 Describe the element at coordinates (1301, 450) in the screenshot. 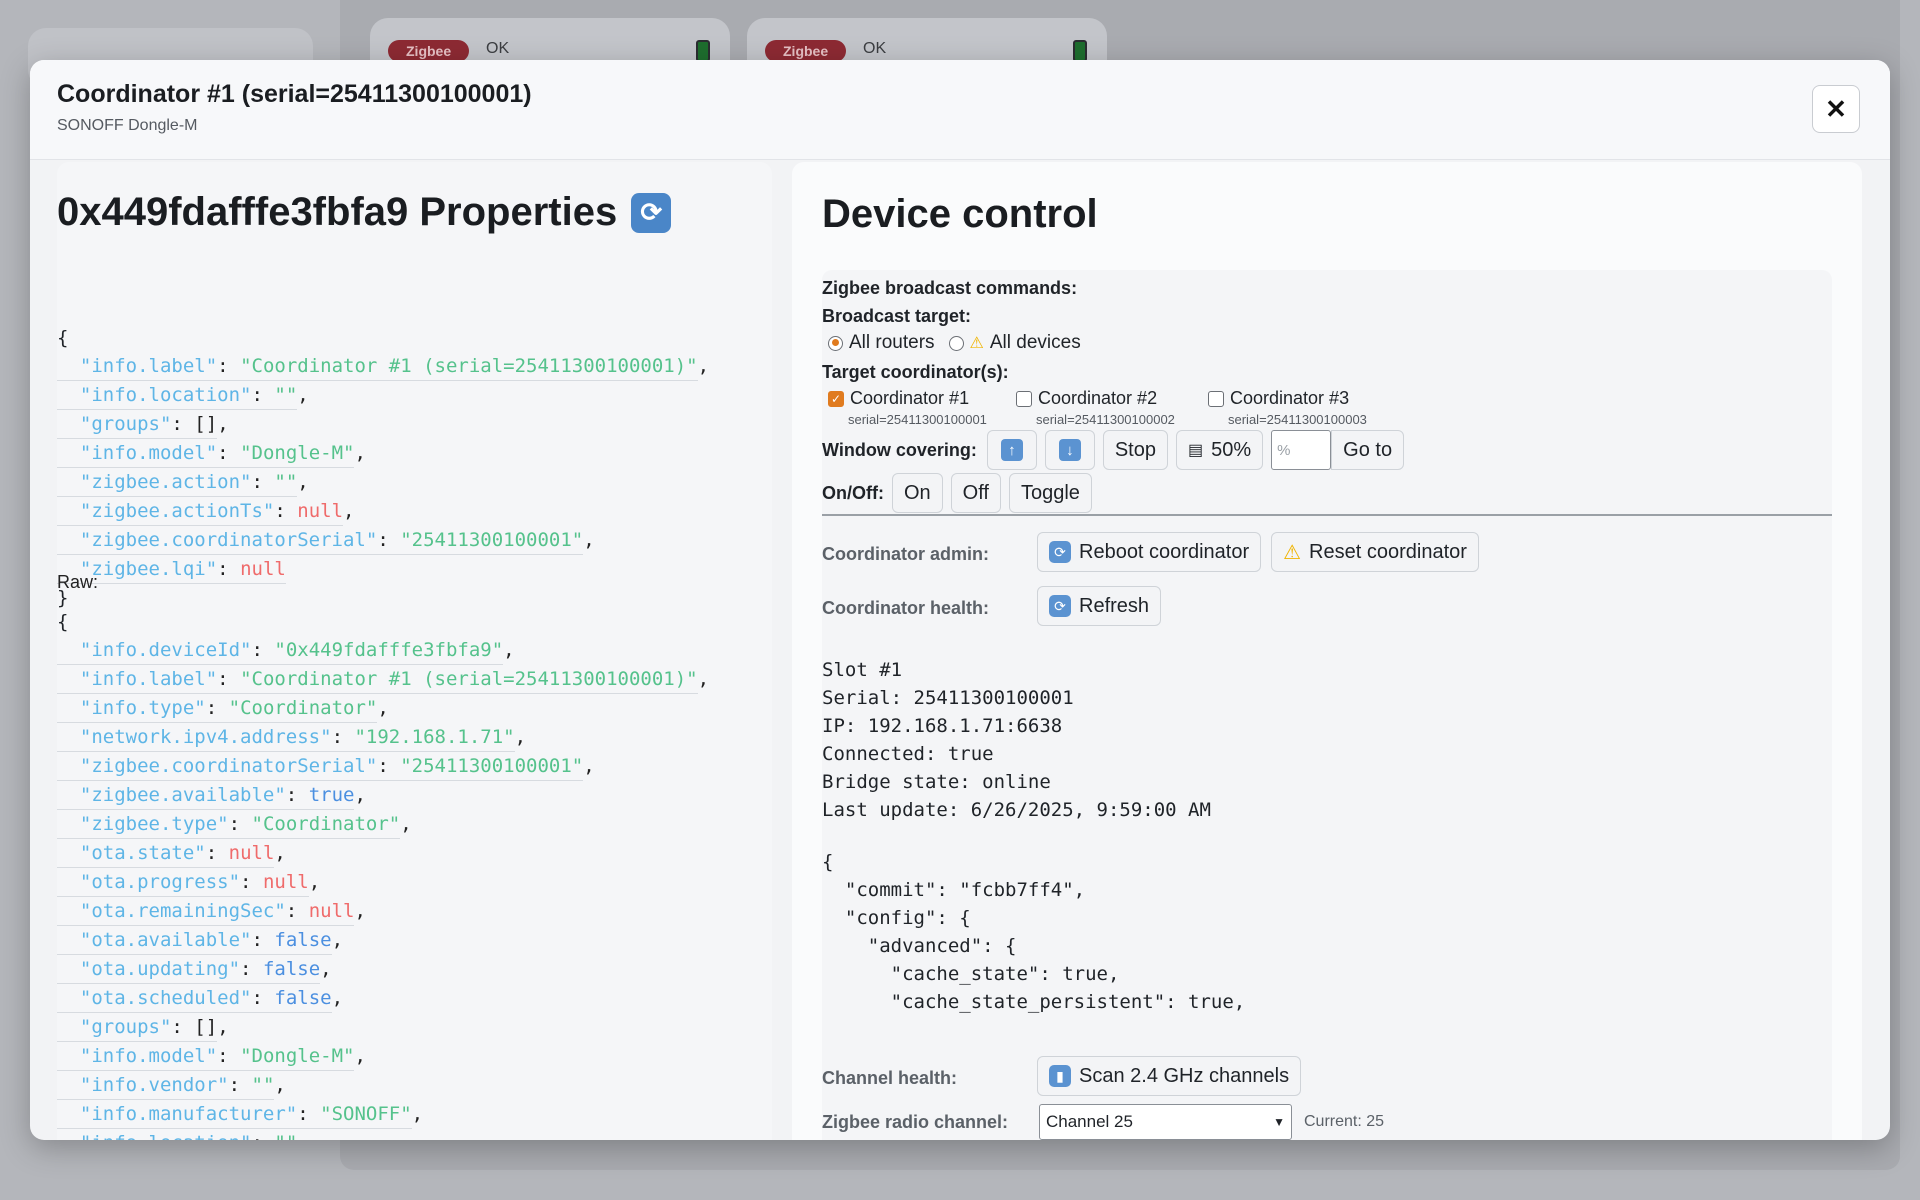

I see `cover-percent-input: %` at that location.